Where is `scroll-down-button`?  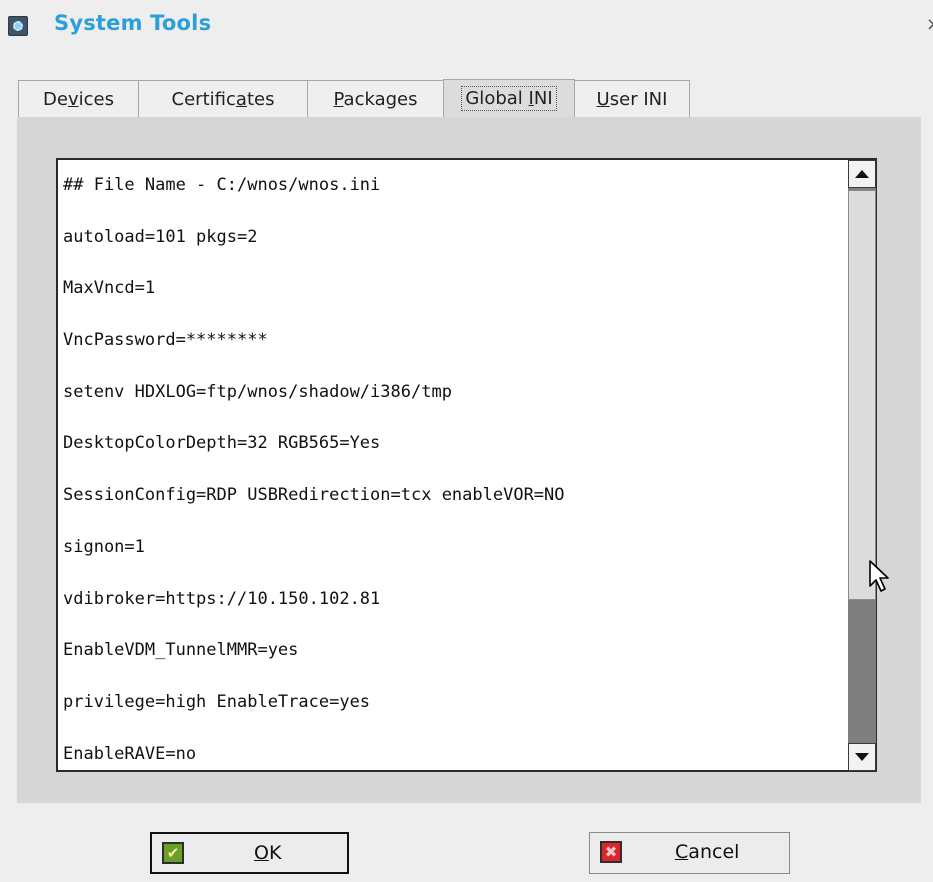
scroll-down-button is located at coordinates (862, 757).